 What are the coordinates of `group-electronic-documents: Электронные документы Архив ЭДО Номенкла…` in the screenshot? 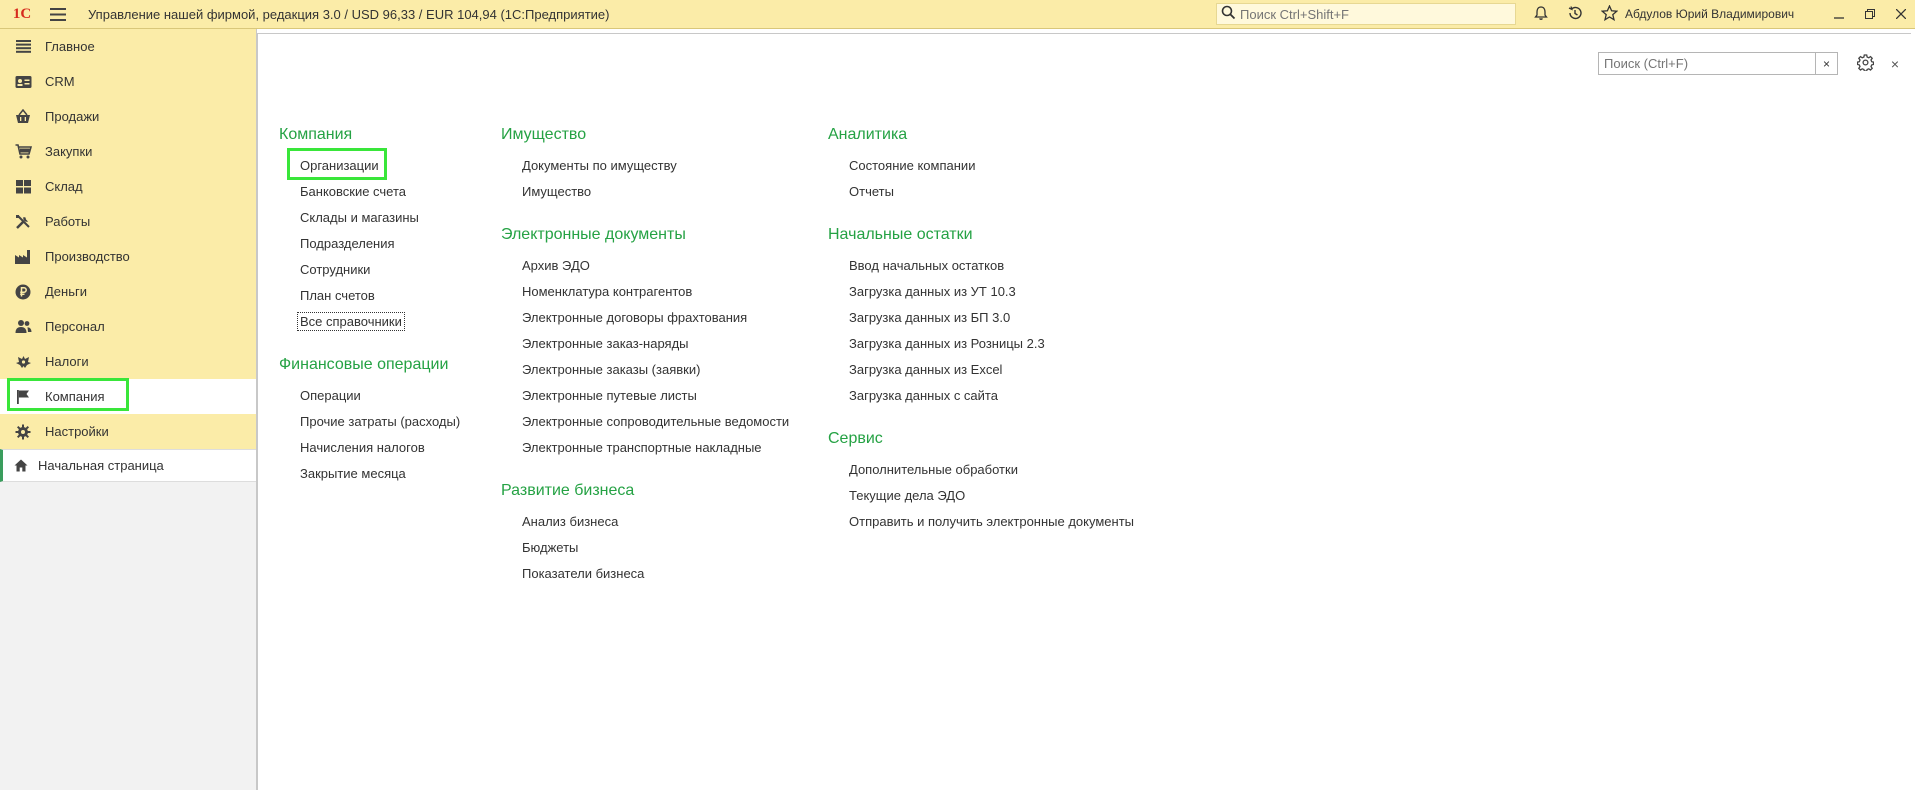 It's located at (645, 342).